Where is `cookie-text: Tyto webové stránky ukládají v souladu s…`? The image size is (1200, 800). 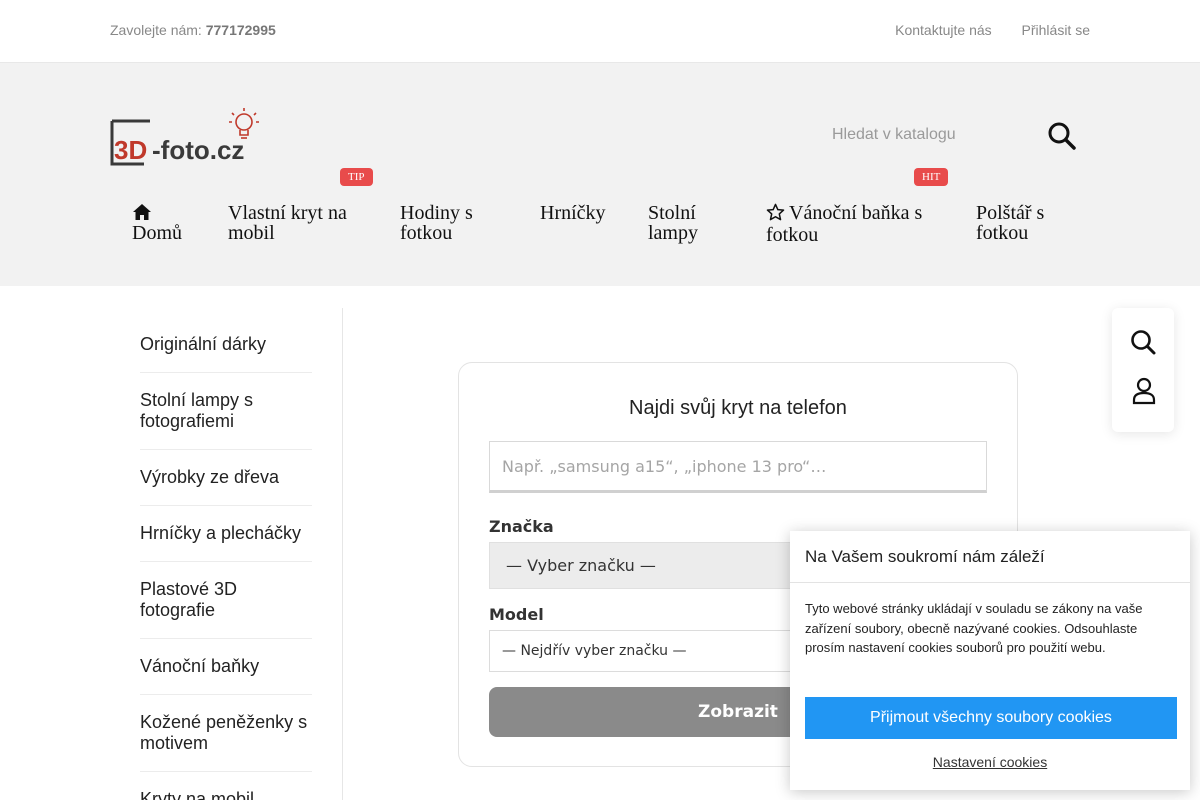
cookie-text: Tyto webové stránky ukládají v souladu s… is located at coordinates (974, 628).